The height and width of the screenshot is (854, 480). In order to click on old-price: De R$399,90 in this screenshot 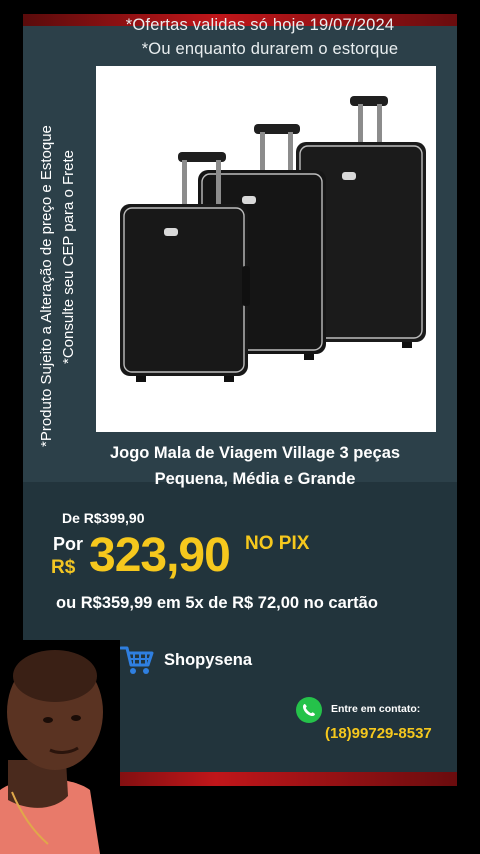, I will do `click(103, 518)`.